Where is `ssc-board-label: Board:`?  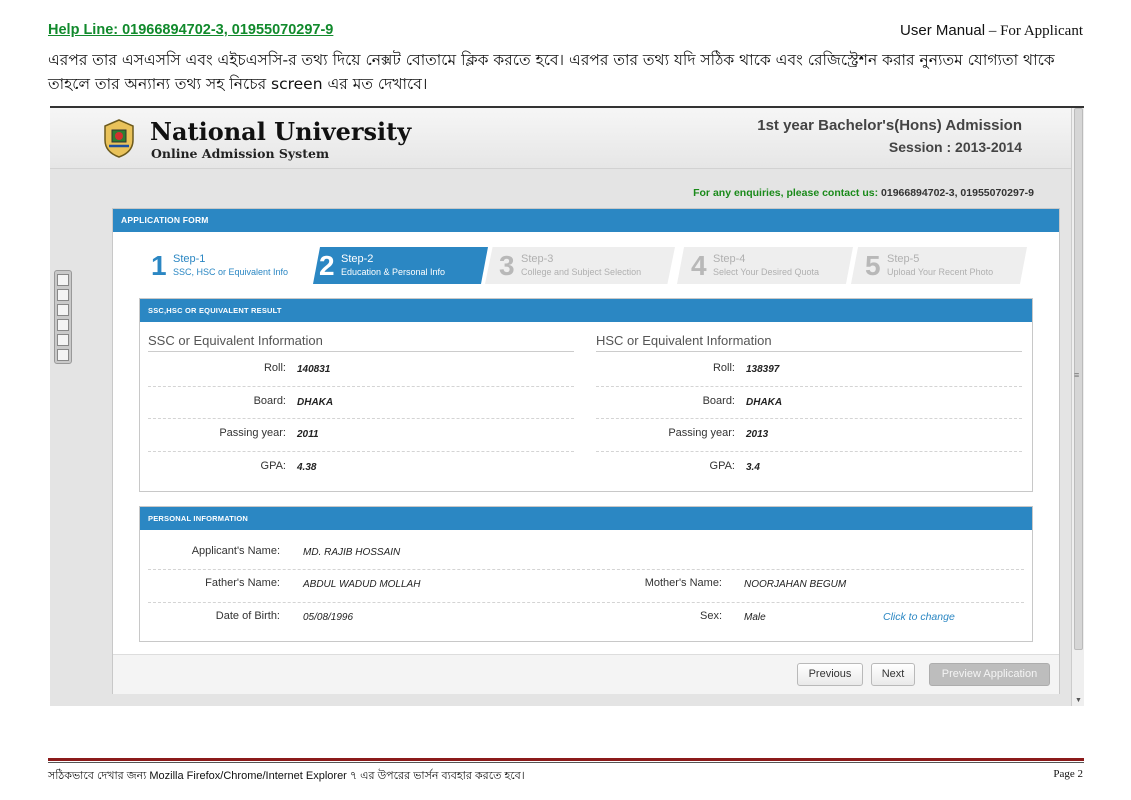 ssc-board-label: Board: is located at coordinates (269, 401).